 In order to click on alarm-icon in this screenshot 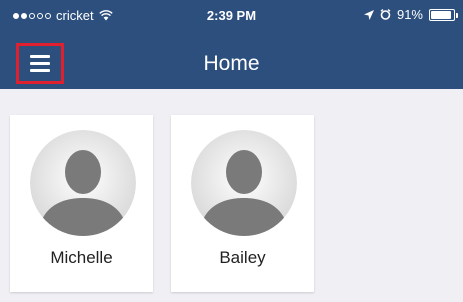, I will do `click(385, 14)`.